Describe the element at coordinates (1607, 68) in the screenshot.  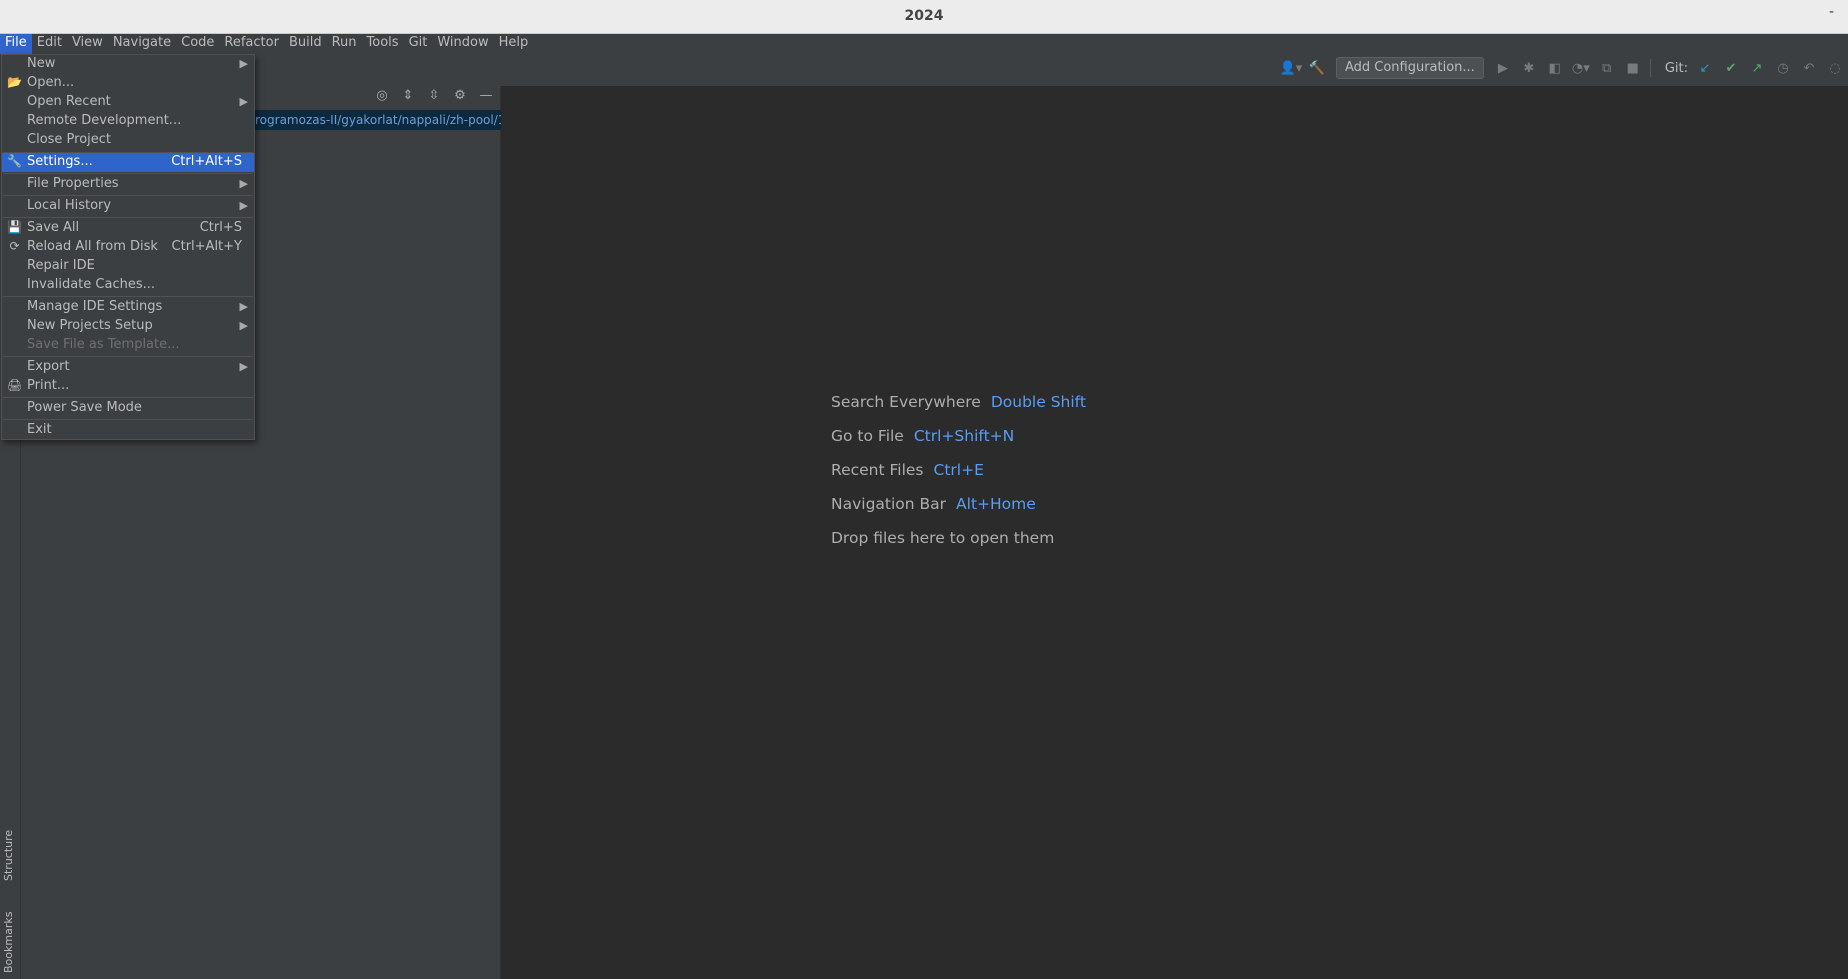
I see `attach-icon: ⧉` at that location.